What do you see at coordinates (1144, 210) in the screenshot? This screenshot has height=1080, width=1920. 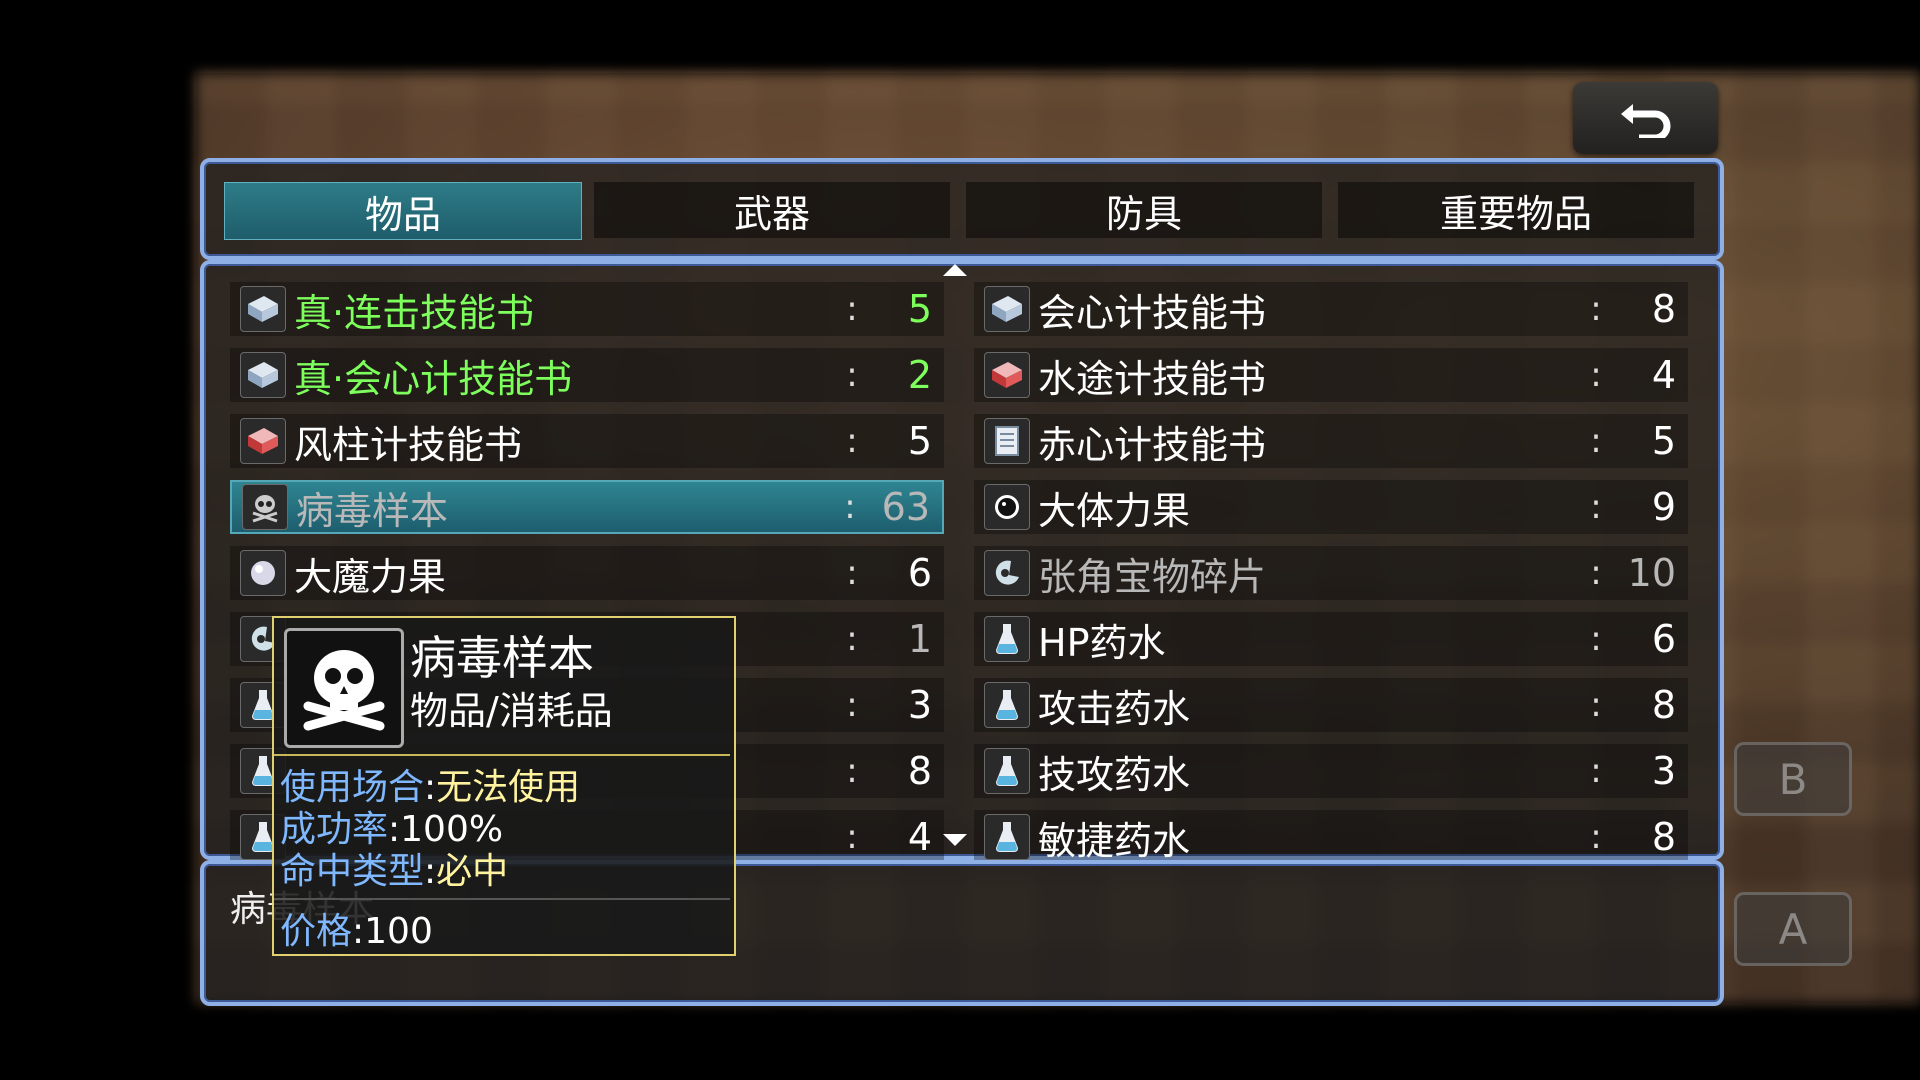 I see `tab-armor: 防具` at bounding box center [1144, 210].